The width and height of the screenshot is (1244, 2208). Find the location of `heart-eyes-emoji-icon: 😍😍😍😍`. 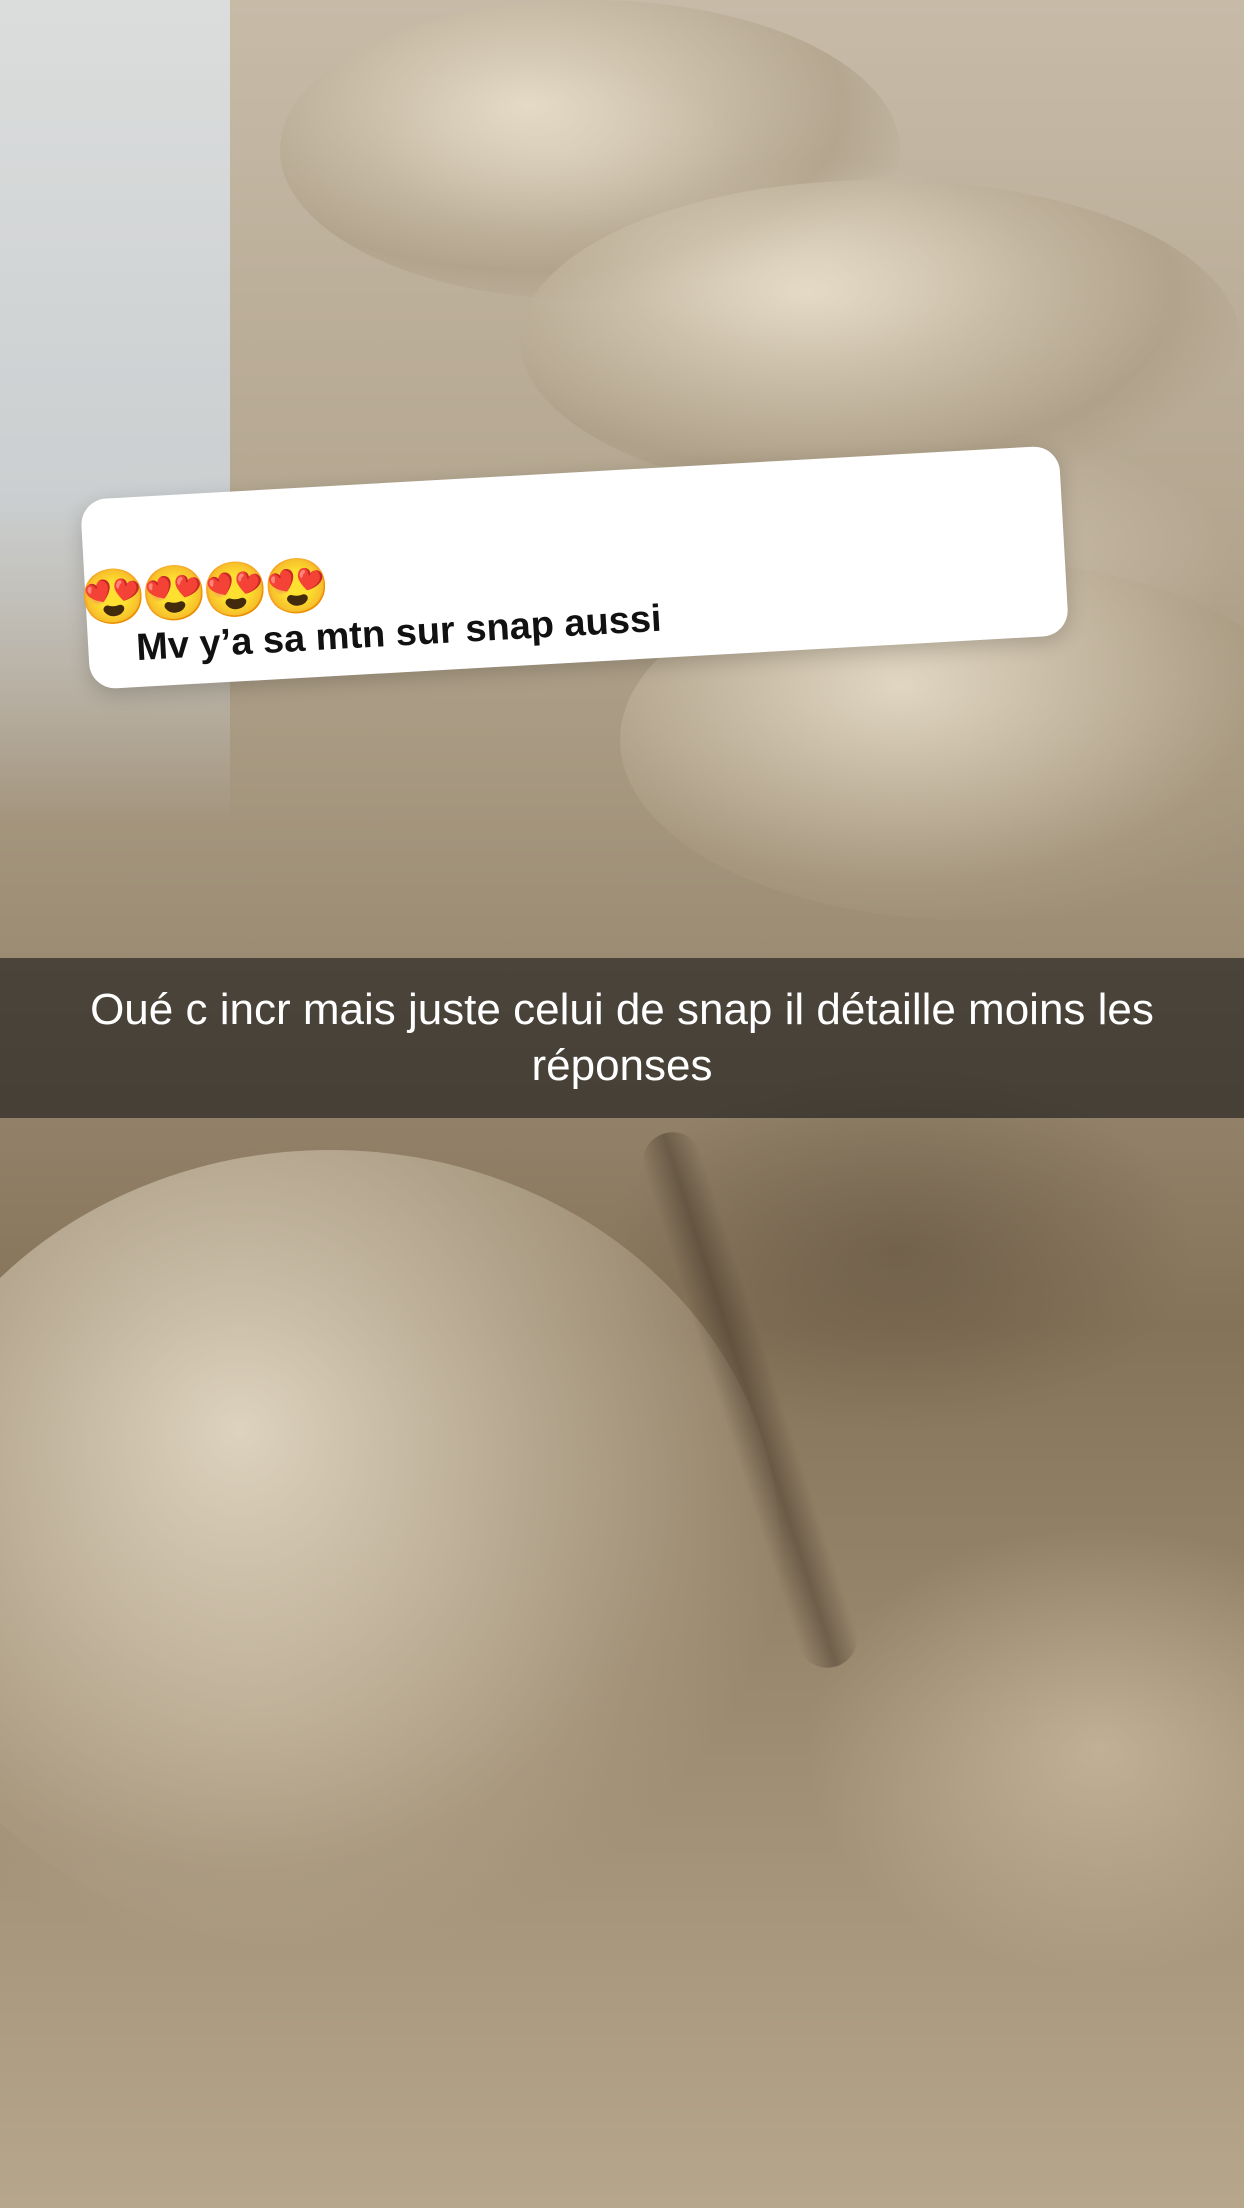

heart-eyes-emoji-icon: 😍😍😍😍 is located at coordinates (201, 592).